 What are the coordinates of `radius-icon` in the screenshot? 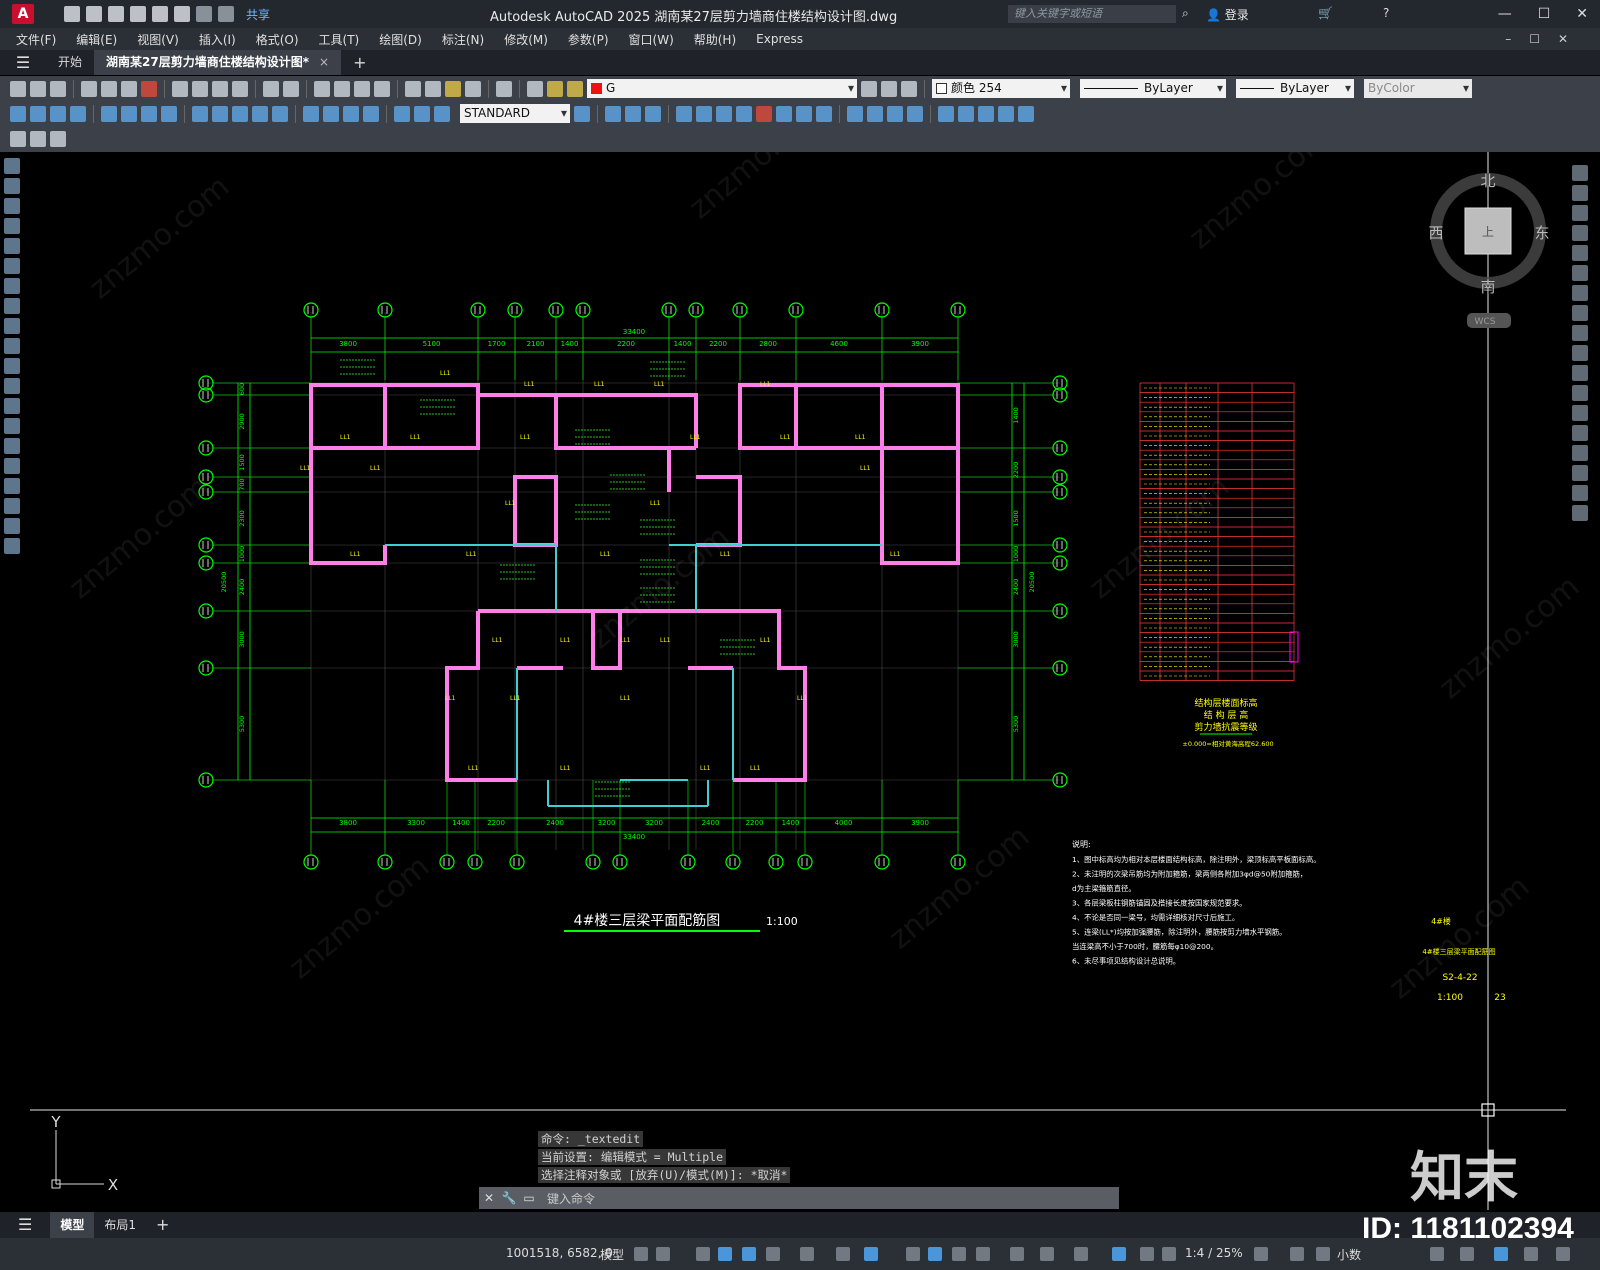 It's located at (109, 113).